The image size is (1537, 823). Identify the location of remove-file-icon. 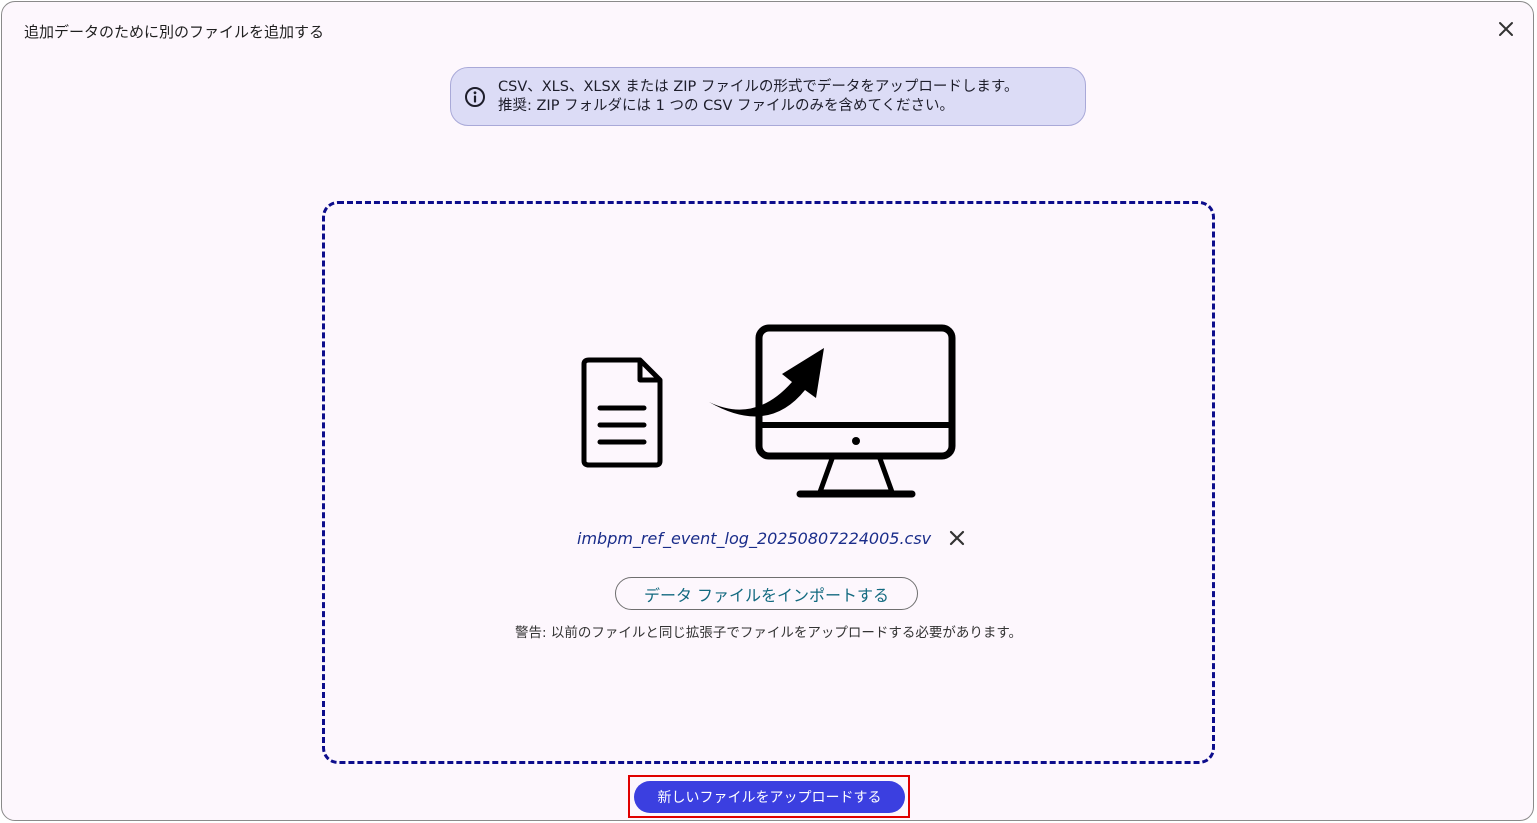
(957, 538).